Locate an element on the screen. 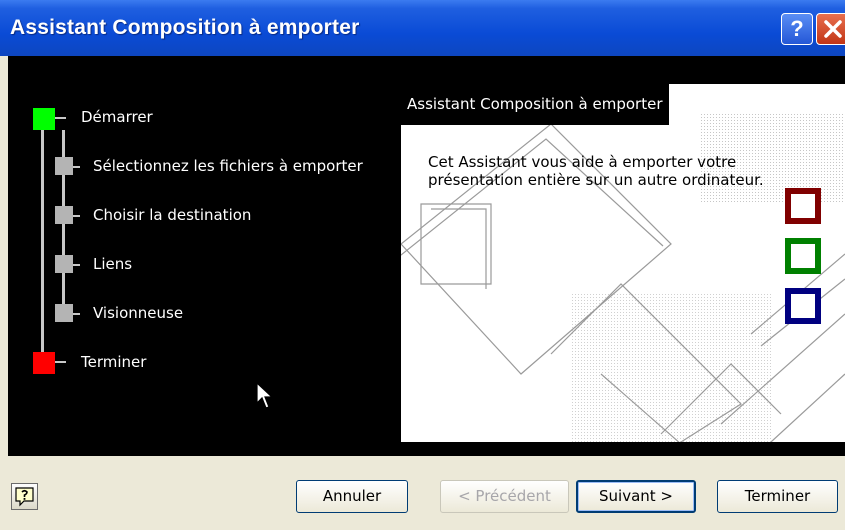  content-title: Assistant Composition à emporter is located at coordinates (535, 104).